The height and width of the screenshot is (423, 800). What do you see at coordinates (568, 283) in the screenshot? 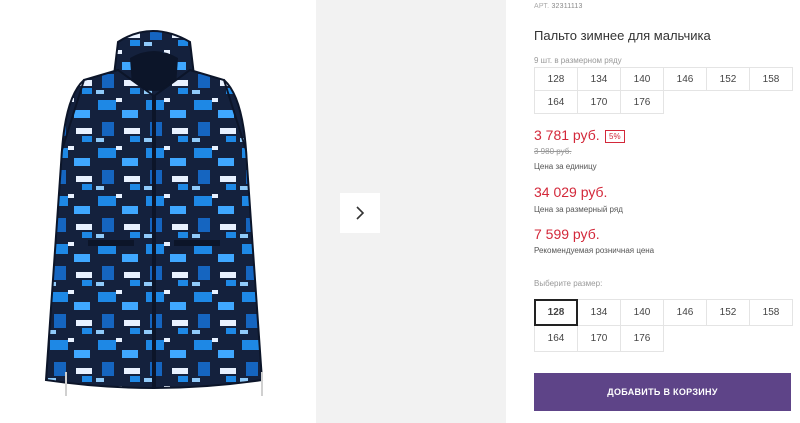
I see `choose-size-label: Выберите размер:` at bounding box center [568, 283].